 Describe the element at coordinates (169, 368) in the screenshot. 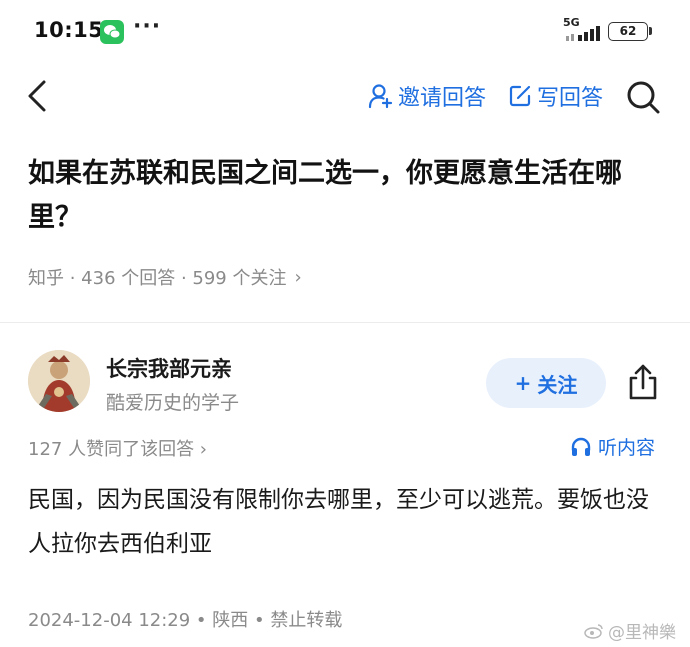

I see `author-name: 长宗我部元亲` at that location.